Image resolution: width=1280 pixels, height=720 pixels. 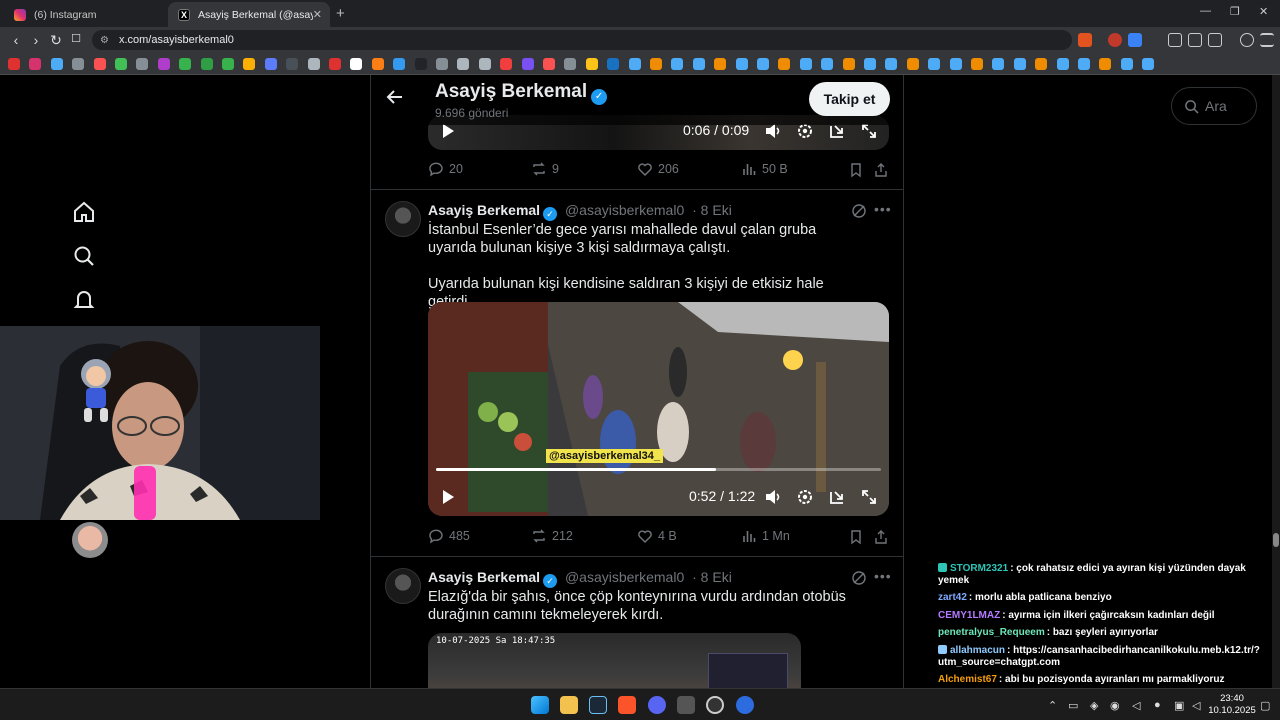 What do you see at coordinates (658, 469) in the screenshot?
I see `video-progress-bar` at bounding box center [658, 469].